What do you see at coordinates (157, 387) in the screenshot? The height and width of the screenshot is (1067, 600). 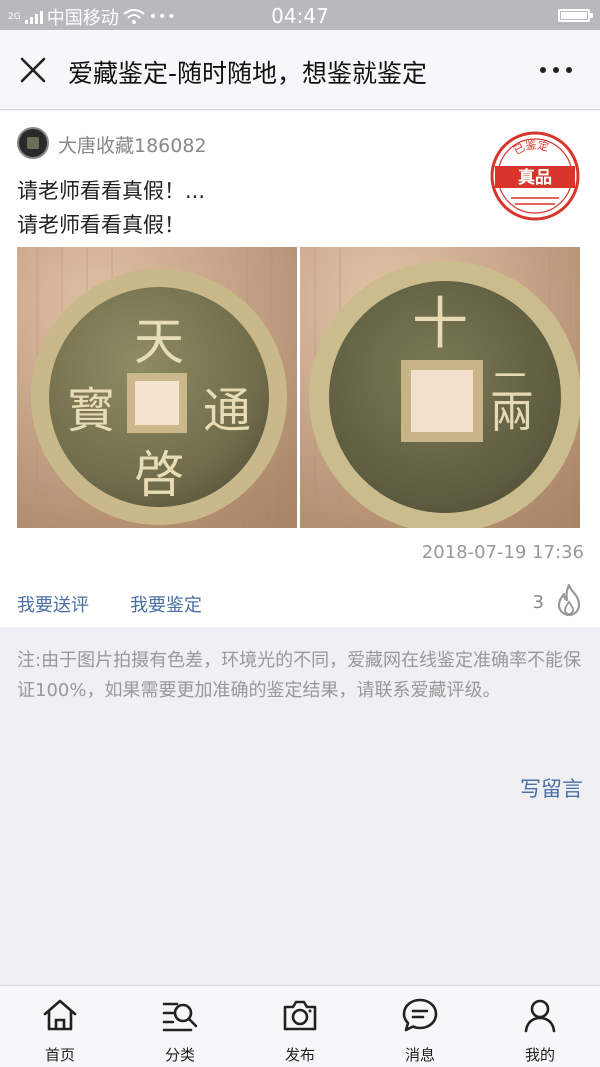 I see `coin-front-photo: 天 啓 通 寳` at bounding box center [157, 387].